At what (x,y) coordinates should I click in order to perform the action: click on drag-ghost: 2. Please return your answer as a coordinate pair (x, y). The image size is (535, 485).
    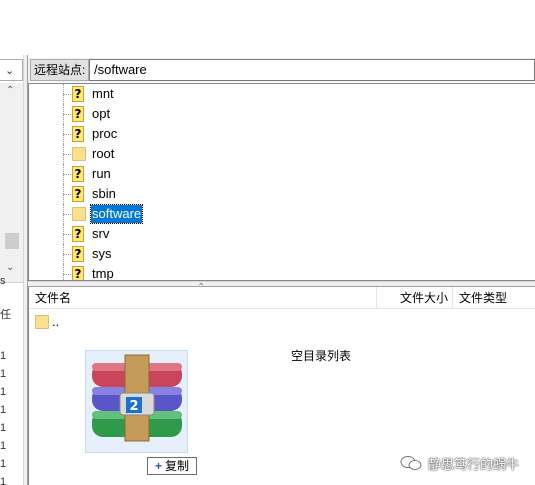
    Looking at the image, I should click on (136, 401).